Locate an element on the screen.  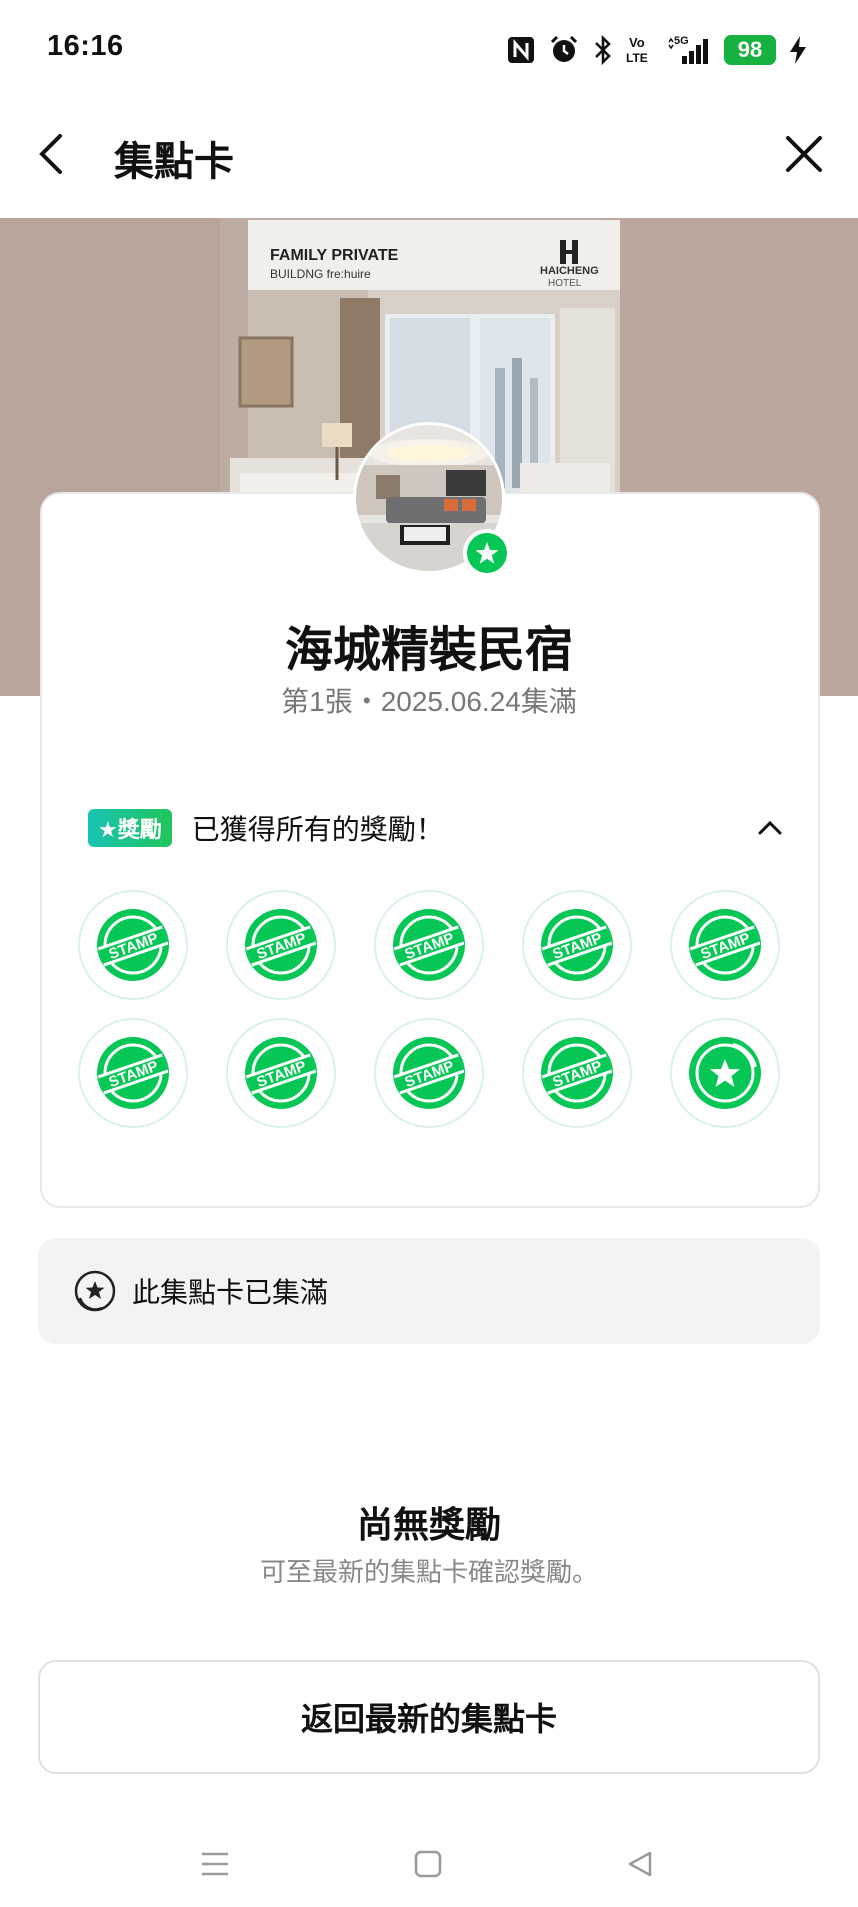
close-button is located at coordinates (804, 154).